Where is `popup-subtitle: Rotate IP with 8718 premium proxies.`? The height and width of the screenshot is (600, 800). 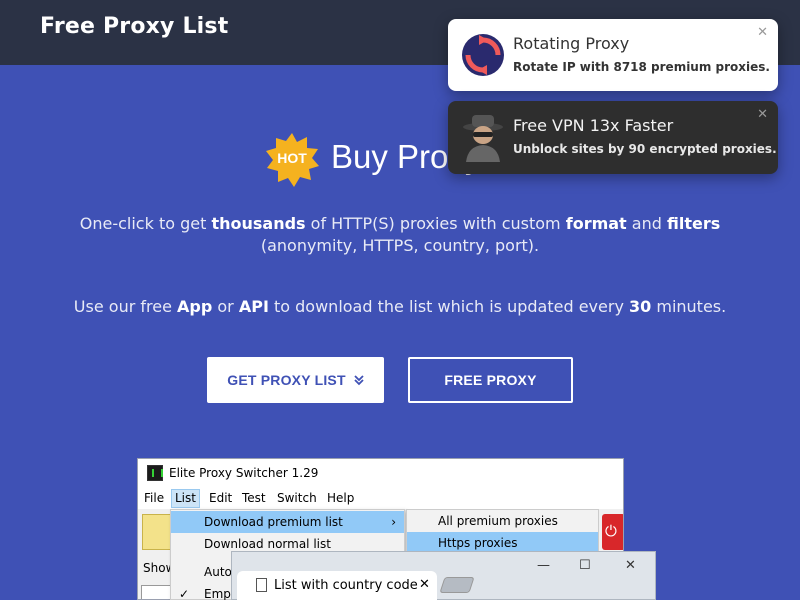 popup-subtitle: Rotate IP with 8718 premium proxies. is located at coordinates (641, 67).